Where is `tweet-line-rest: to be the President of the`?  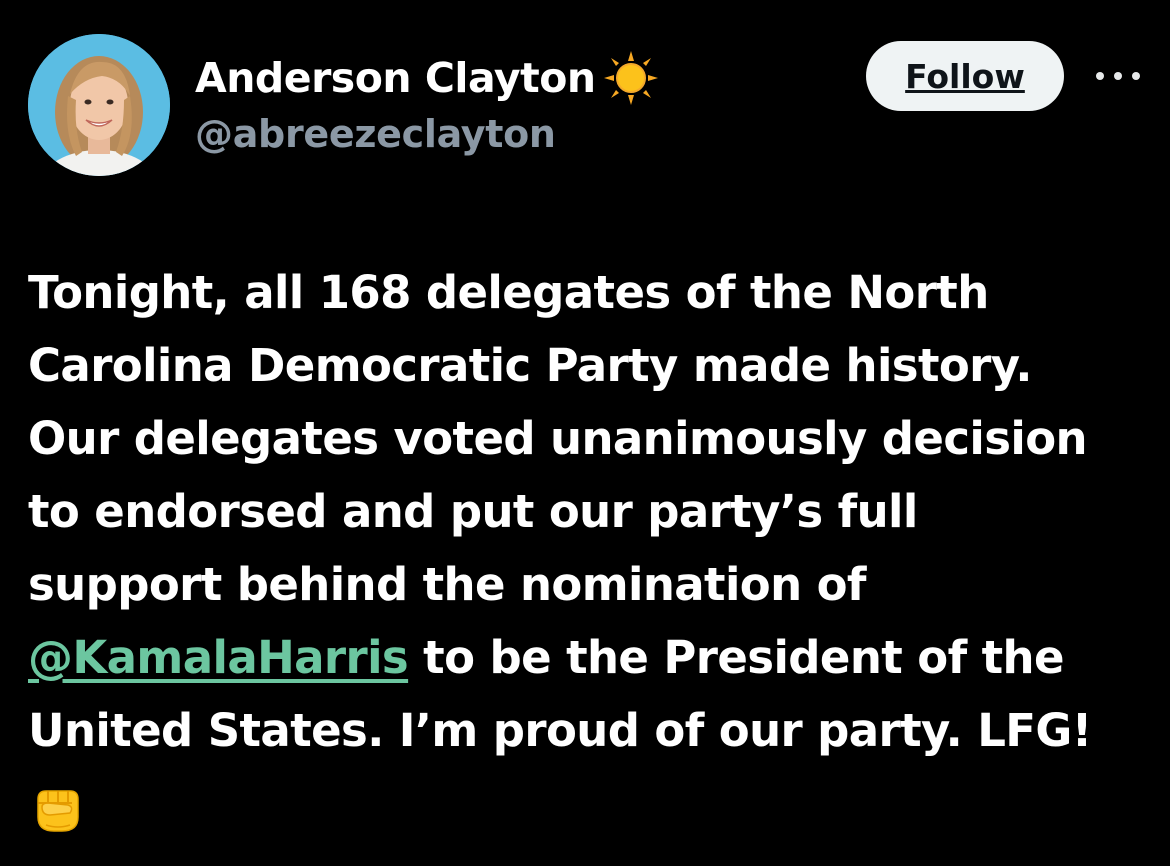
tweet-line-rest: to be the President of the is located at coordinates (736, 657).